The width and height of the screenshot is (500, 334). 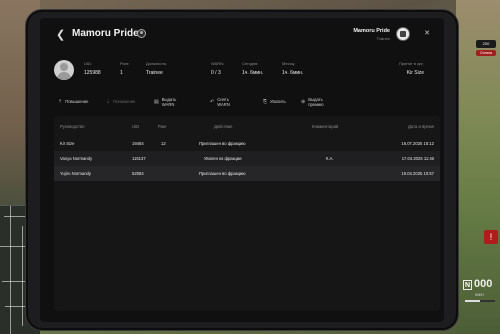 What do you see at coordinates (483, 284) in the screenshot?
I see `speed-readout: 000` at bounding box center [483, 284].